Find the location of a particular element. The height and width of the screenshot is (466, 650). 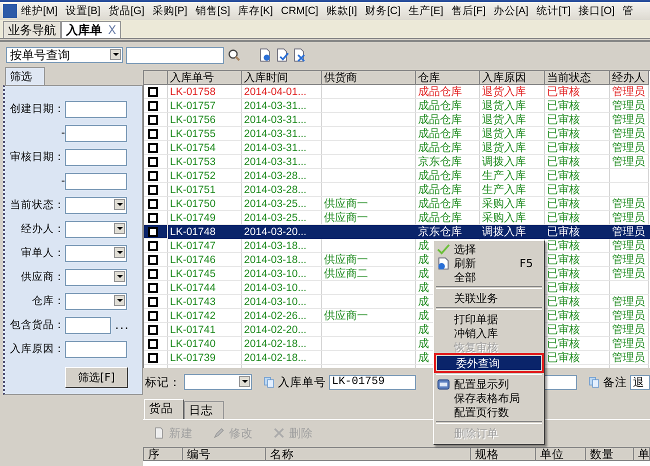

menu-item: 刷新 F5 is located at coordinates (489, 263).